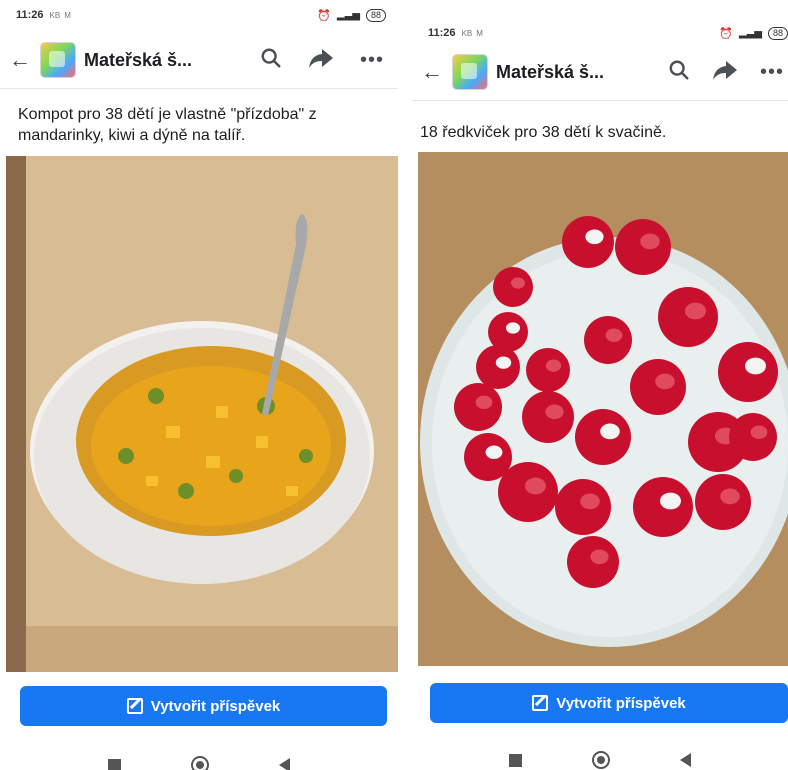  Describe the element at coordinates (543, 132) in the screenshot. I see `post-text: 18 ředkviček pro 38 dětí k svačině.` at that location.